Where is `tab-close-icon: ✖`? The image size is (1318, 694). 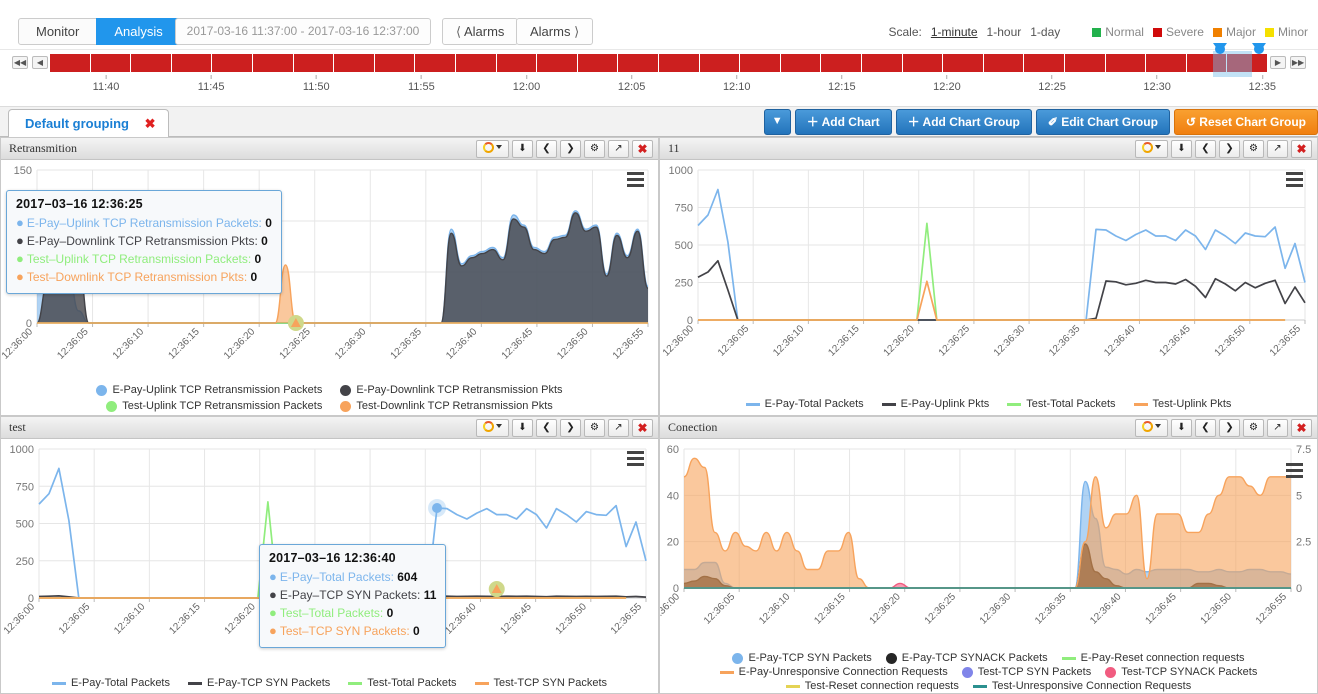
tab-close-icon: ✖ is located at coordinates (150, 123).